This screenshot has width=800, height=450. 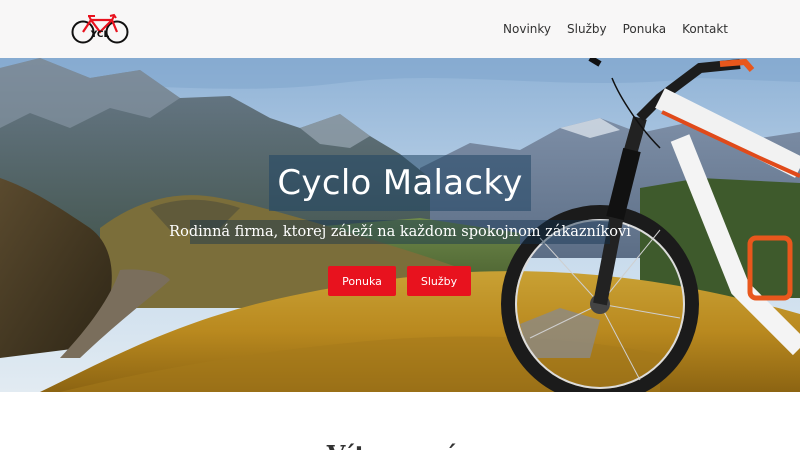 What do you see at coordinates (100, 35) in the screenshot?
I see `logo-text: YCL` at bounding box center [100, 35].